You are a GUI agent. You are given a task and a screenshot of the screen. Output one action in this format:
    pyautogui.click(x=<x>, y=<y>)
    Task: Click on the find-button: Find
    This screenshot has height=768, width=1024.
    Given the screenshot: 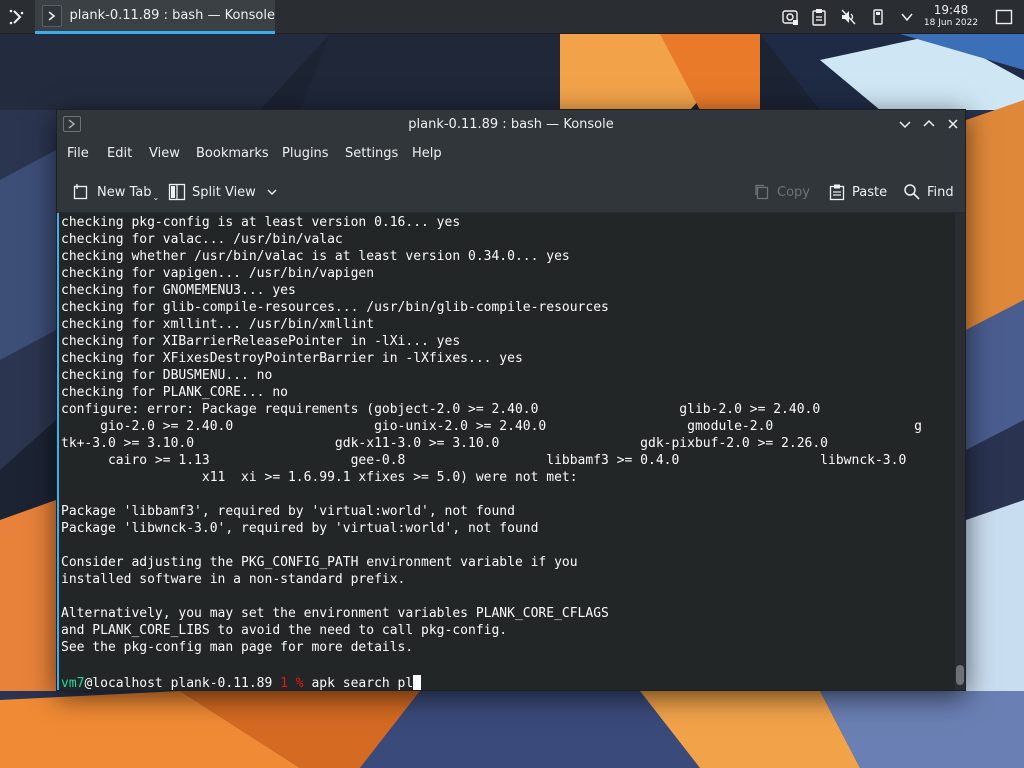 What is the action you would take?
    pyautogui.click(x=928, y=192)
    